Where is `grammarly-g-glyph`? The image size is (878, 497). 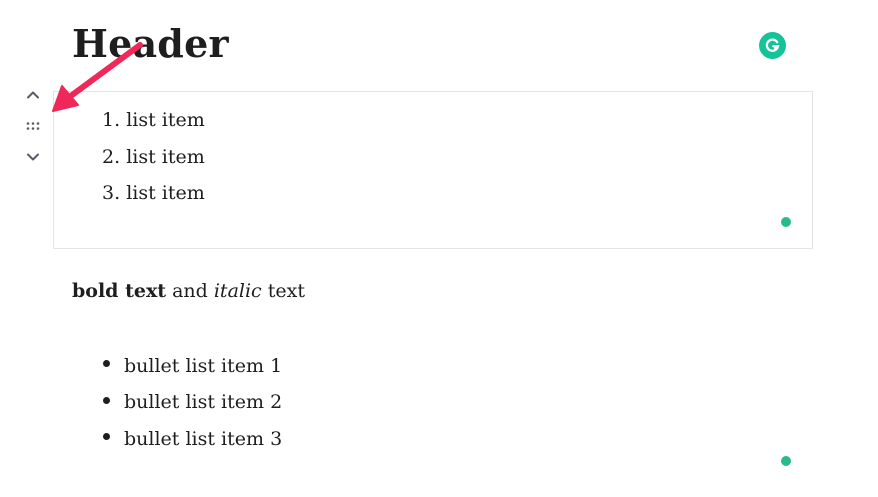 grammarly-g-glyph is located at coordinates (772, 45).